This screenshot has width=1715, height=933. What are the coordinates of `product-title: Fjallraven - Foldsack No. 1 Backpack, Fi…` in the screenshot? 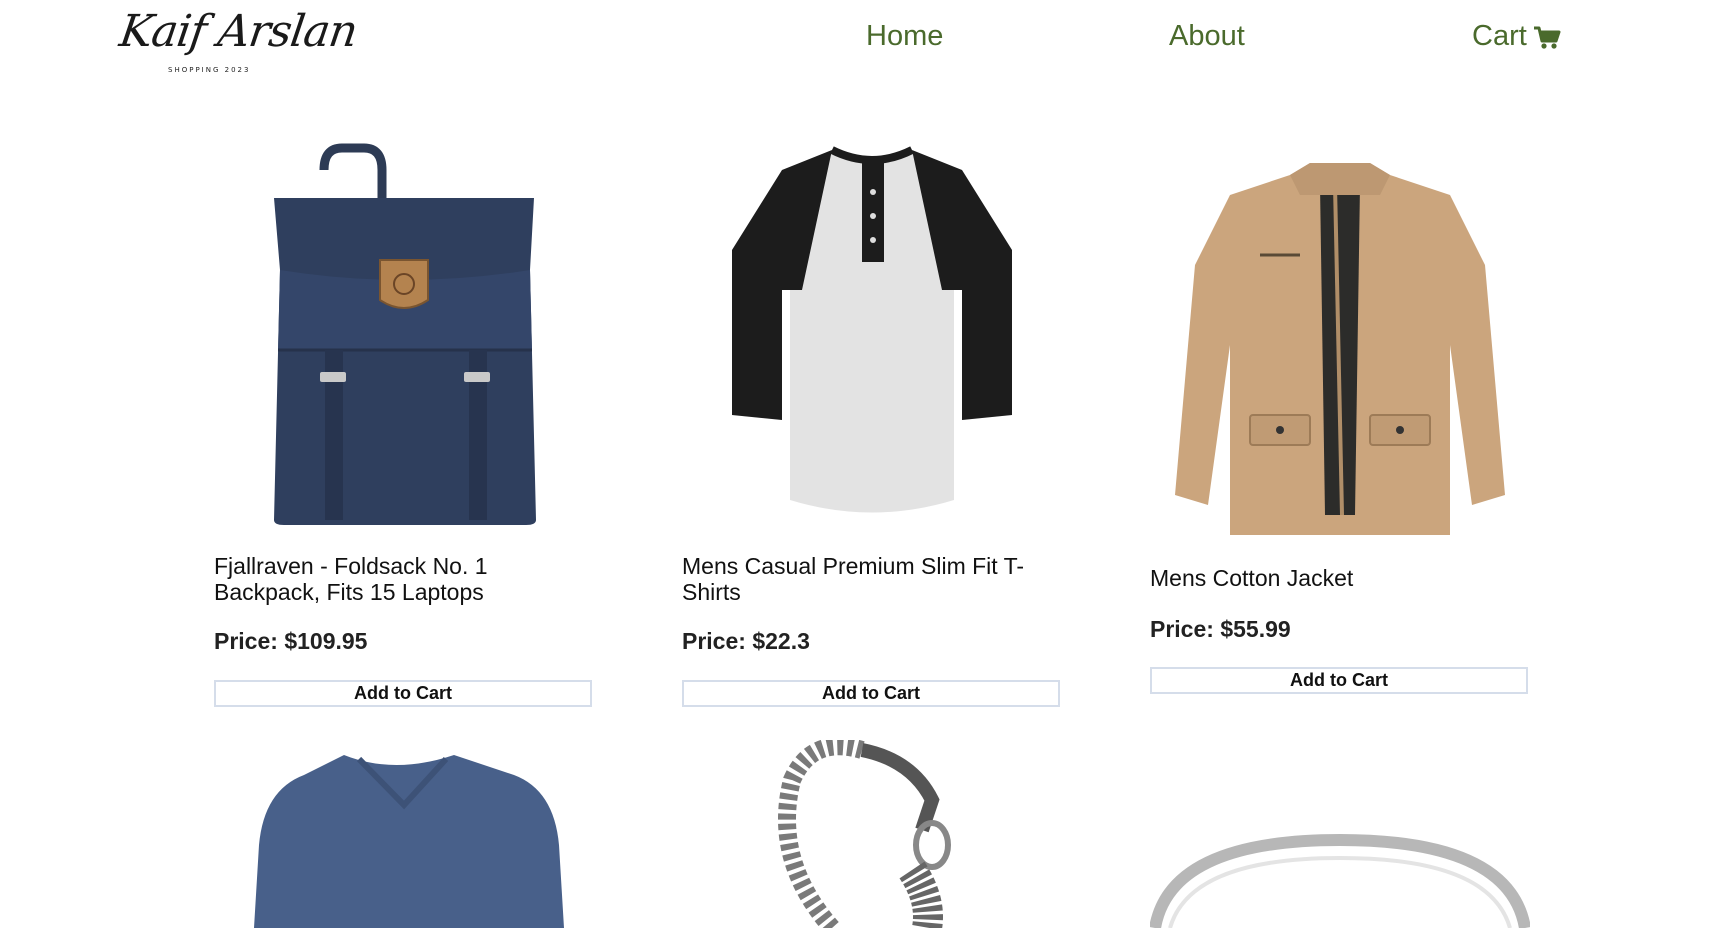 It's located at (404, 579).